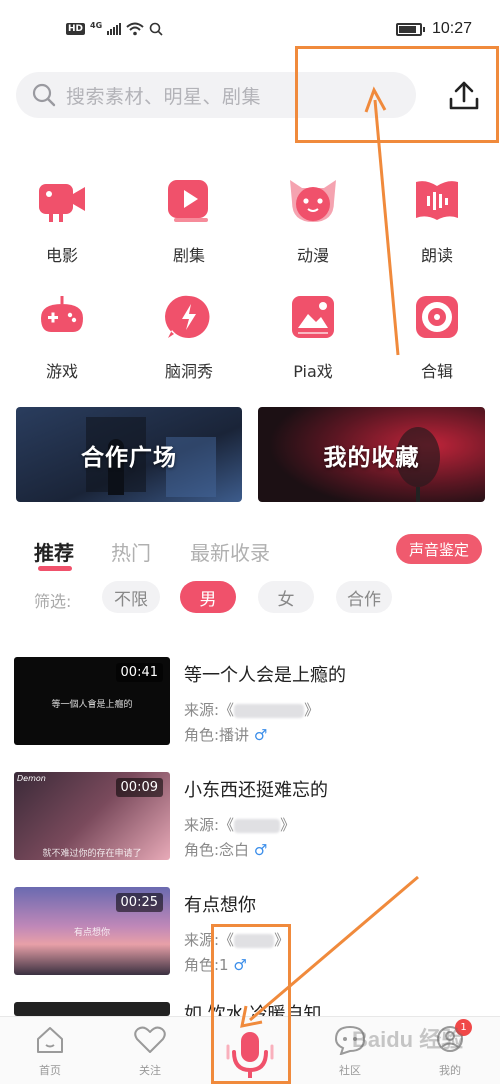 The image size is (500, 1084). I want to click on play-icon, so click(188, 201).